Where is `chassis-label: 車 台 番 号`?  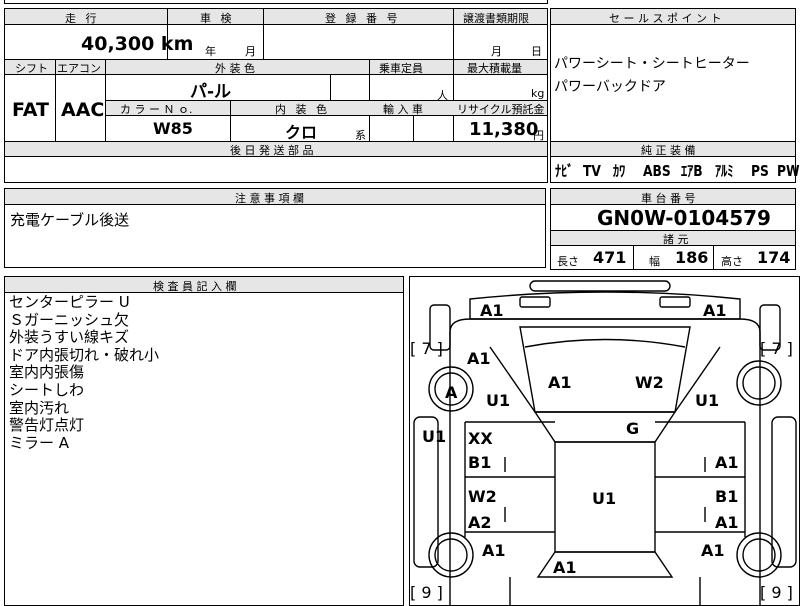
chassis-label: 車 台 番 号 is located at coordinates (668, 198).